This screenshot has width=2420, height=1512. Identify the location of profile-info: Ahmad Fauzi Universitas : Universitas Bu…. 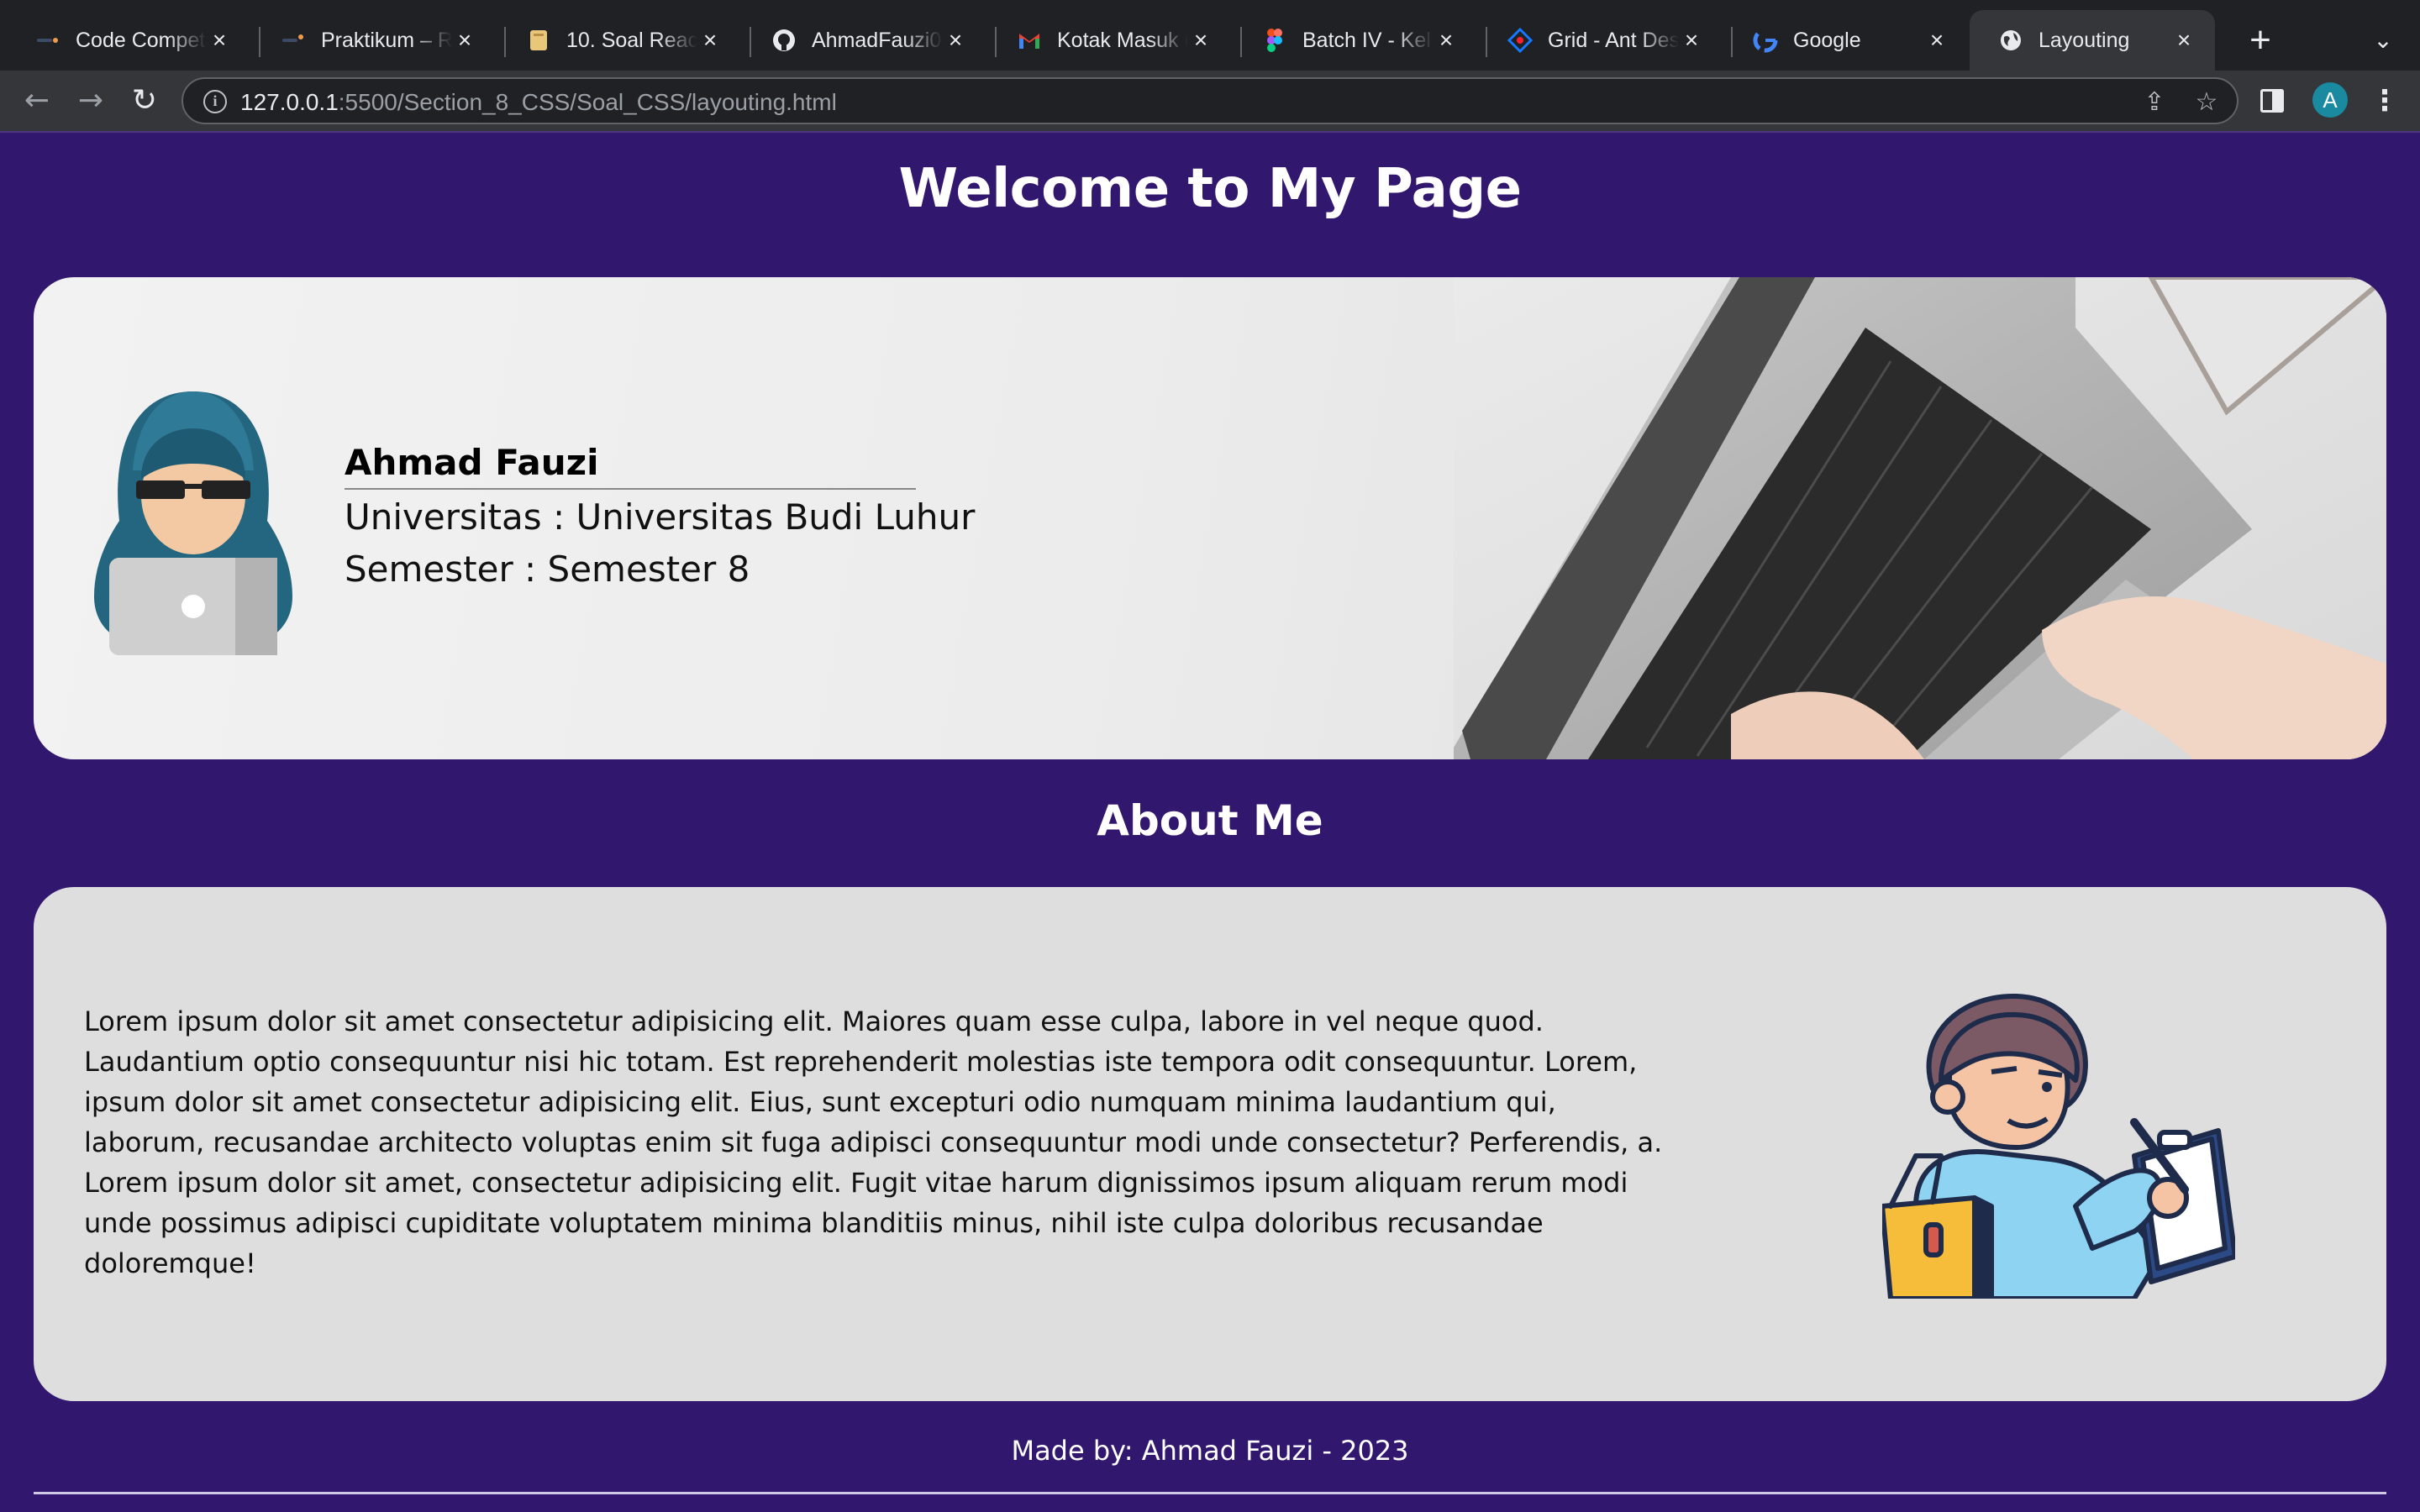
(660, 518).